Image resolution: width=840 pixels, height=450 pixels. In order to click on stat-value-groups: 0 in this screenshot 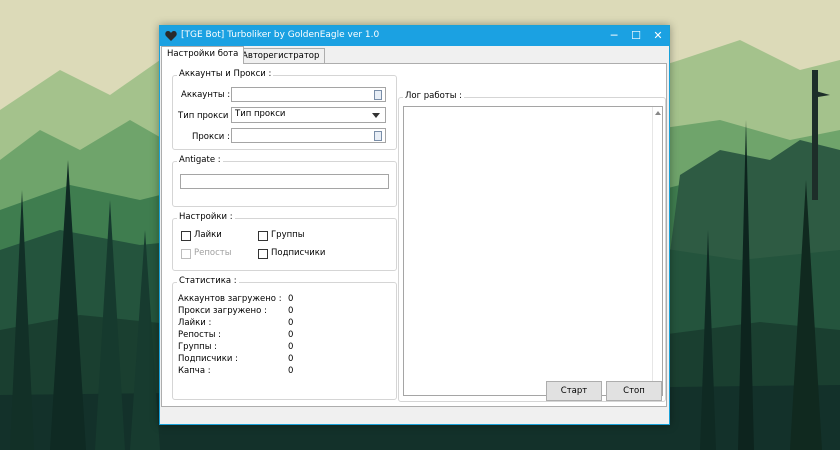, I will do `click(291, 347)`.